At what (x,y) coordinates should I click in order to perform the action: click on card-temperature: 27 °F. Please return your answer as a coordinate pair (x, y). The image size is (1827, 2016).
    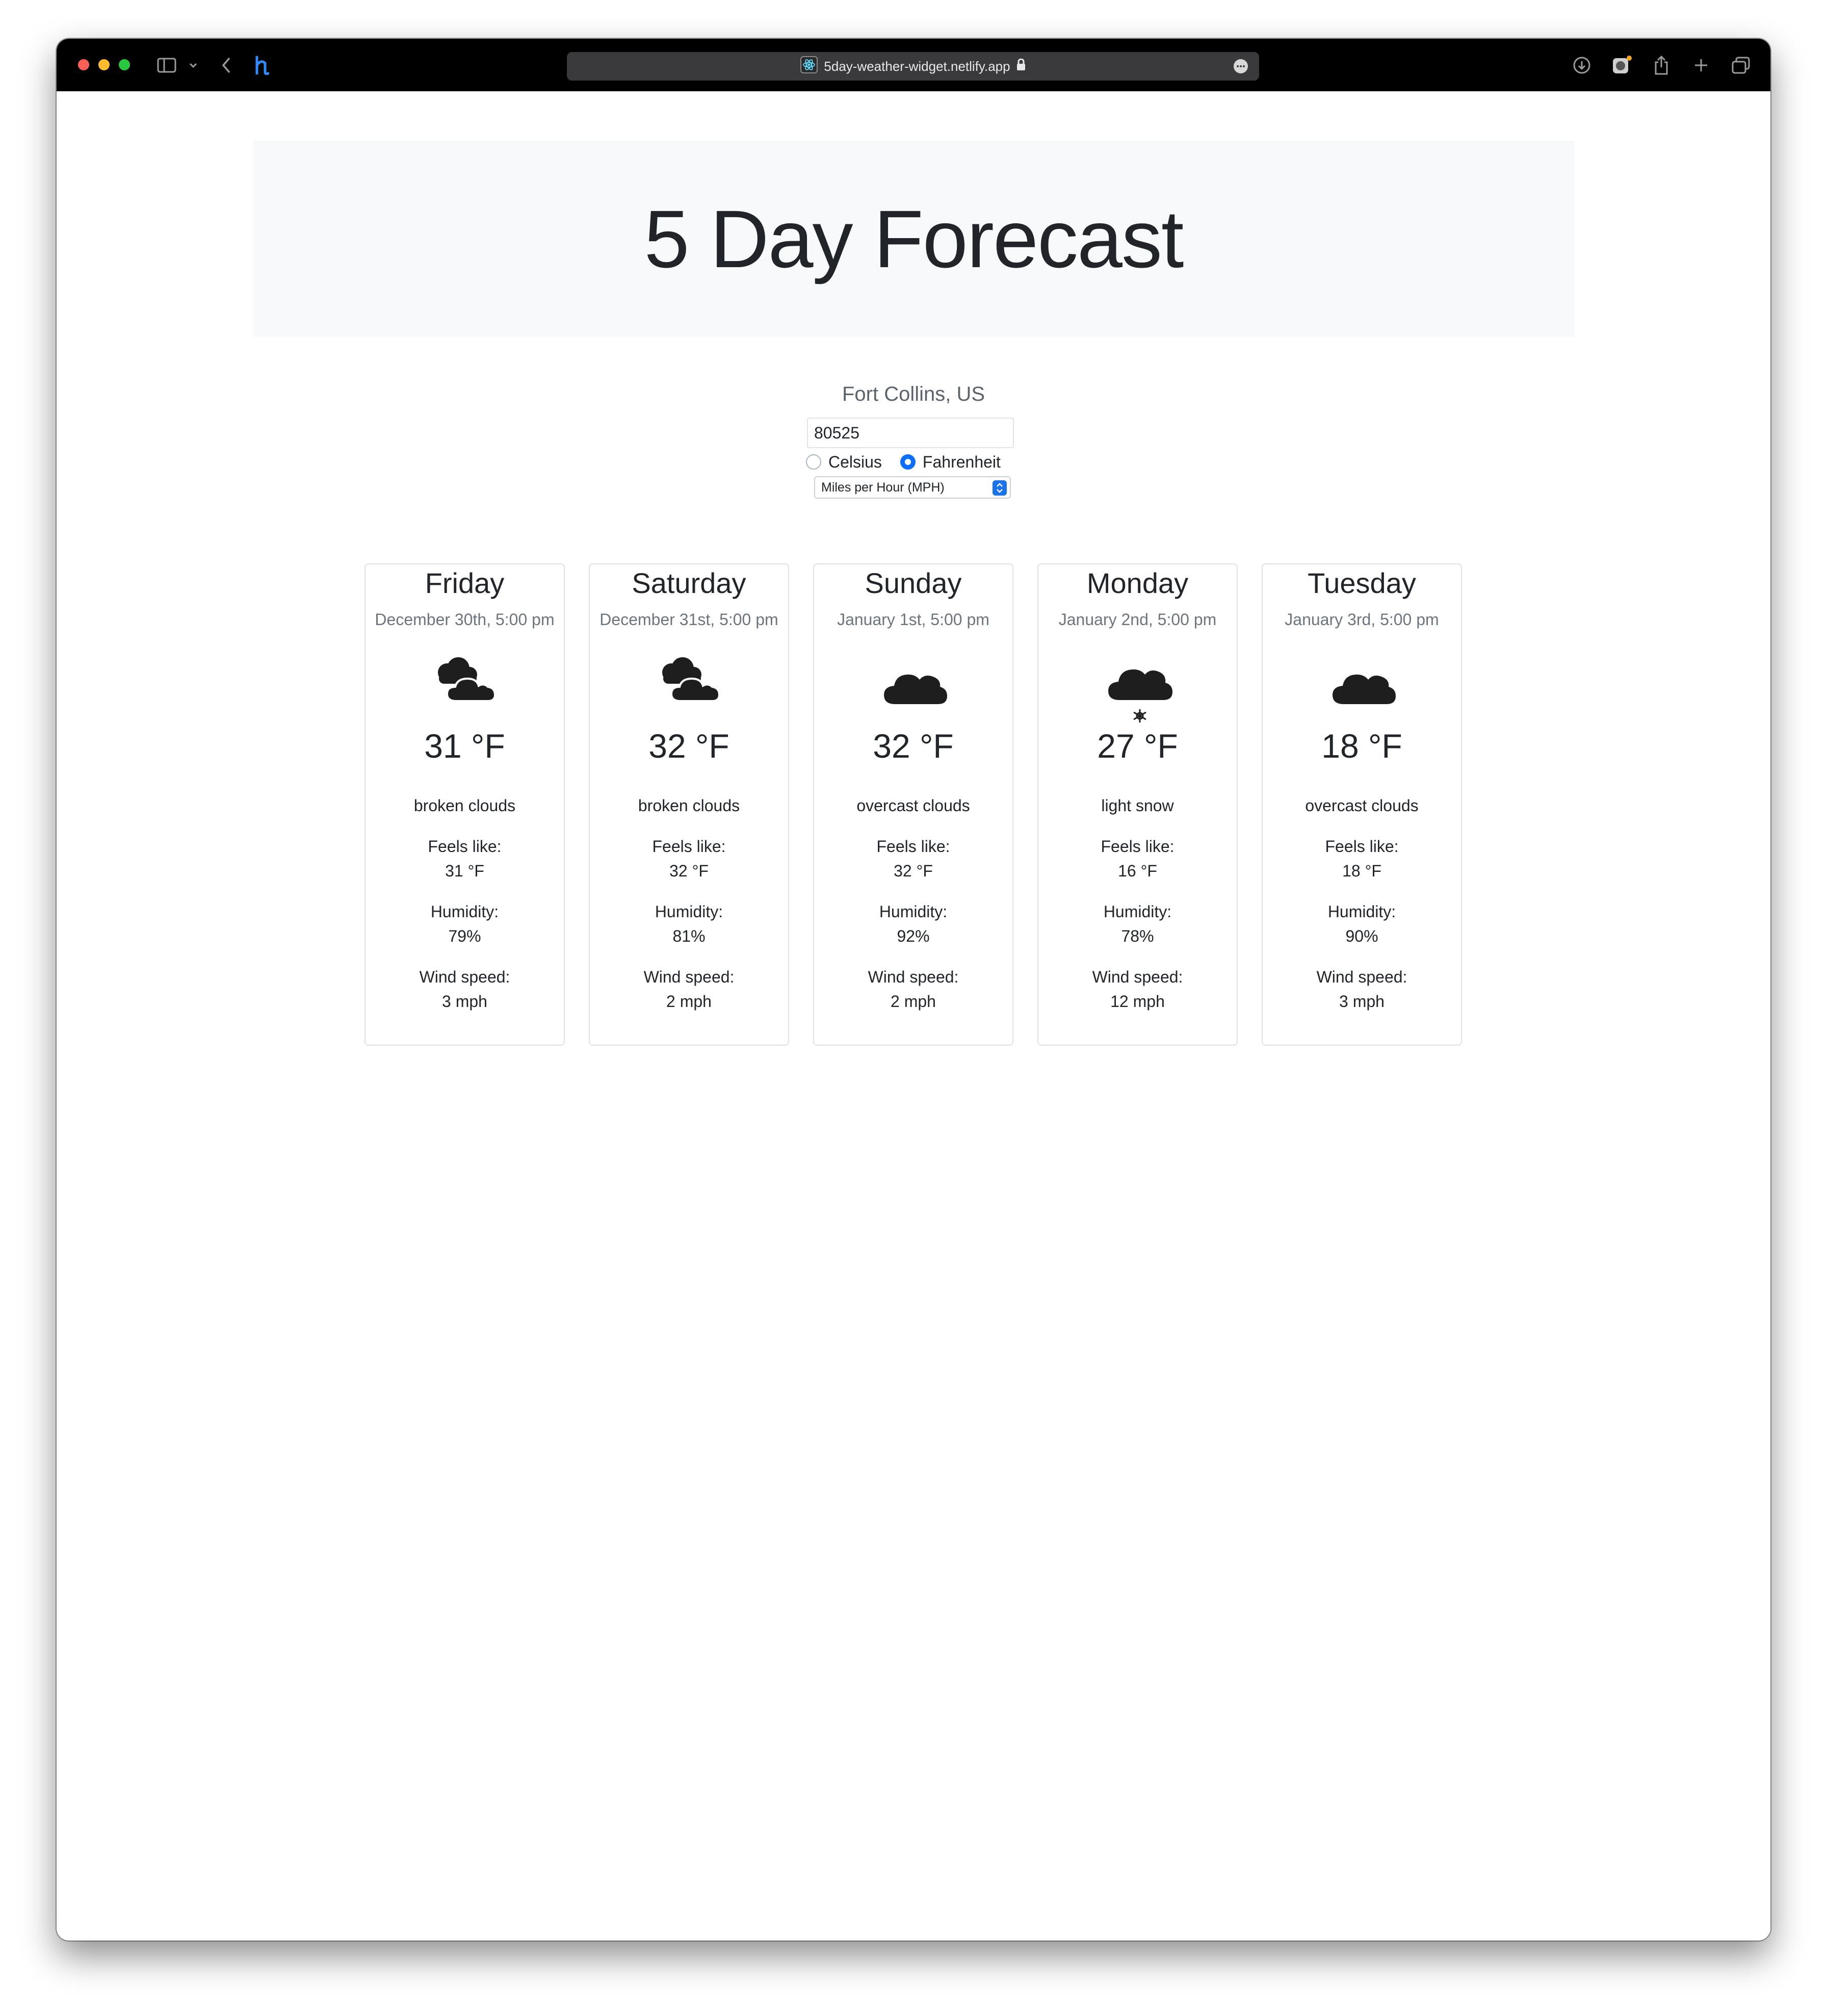
    Looking at the image, I should click on (1137, 746).